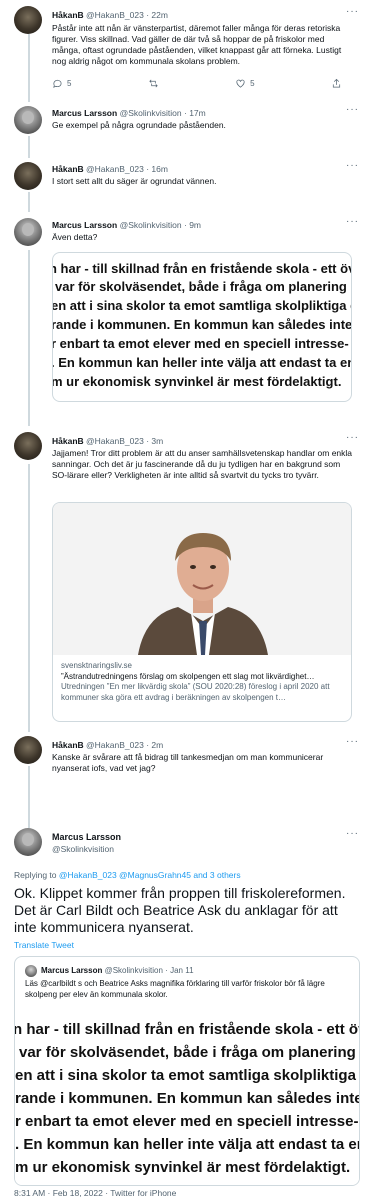 Image resolution: width=371 pixels, height=1200 pixels. What do you see at coordinates (179, 970) in the screenshot?
I see `tweet-date: · Jan 11` at bounding box center [179, 970].